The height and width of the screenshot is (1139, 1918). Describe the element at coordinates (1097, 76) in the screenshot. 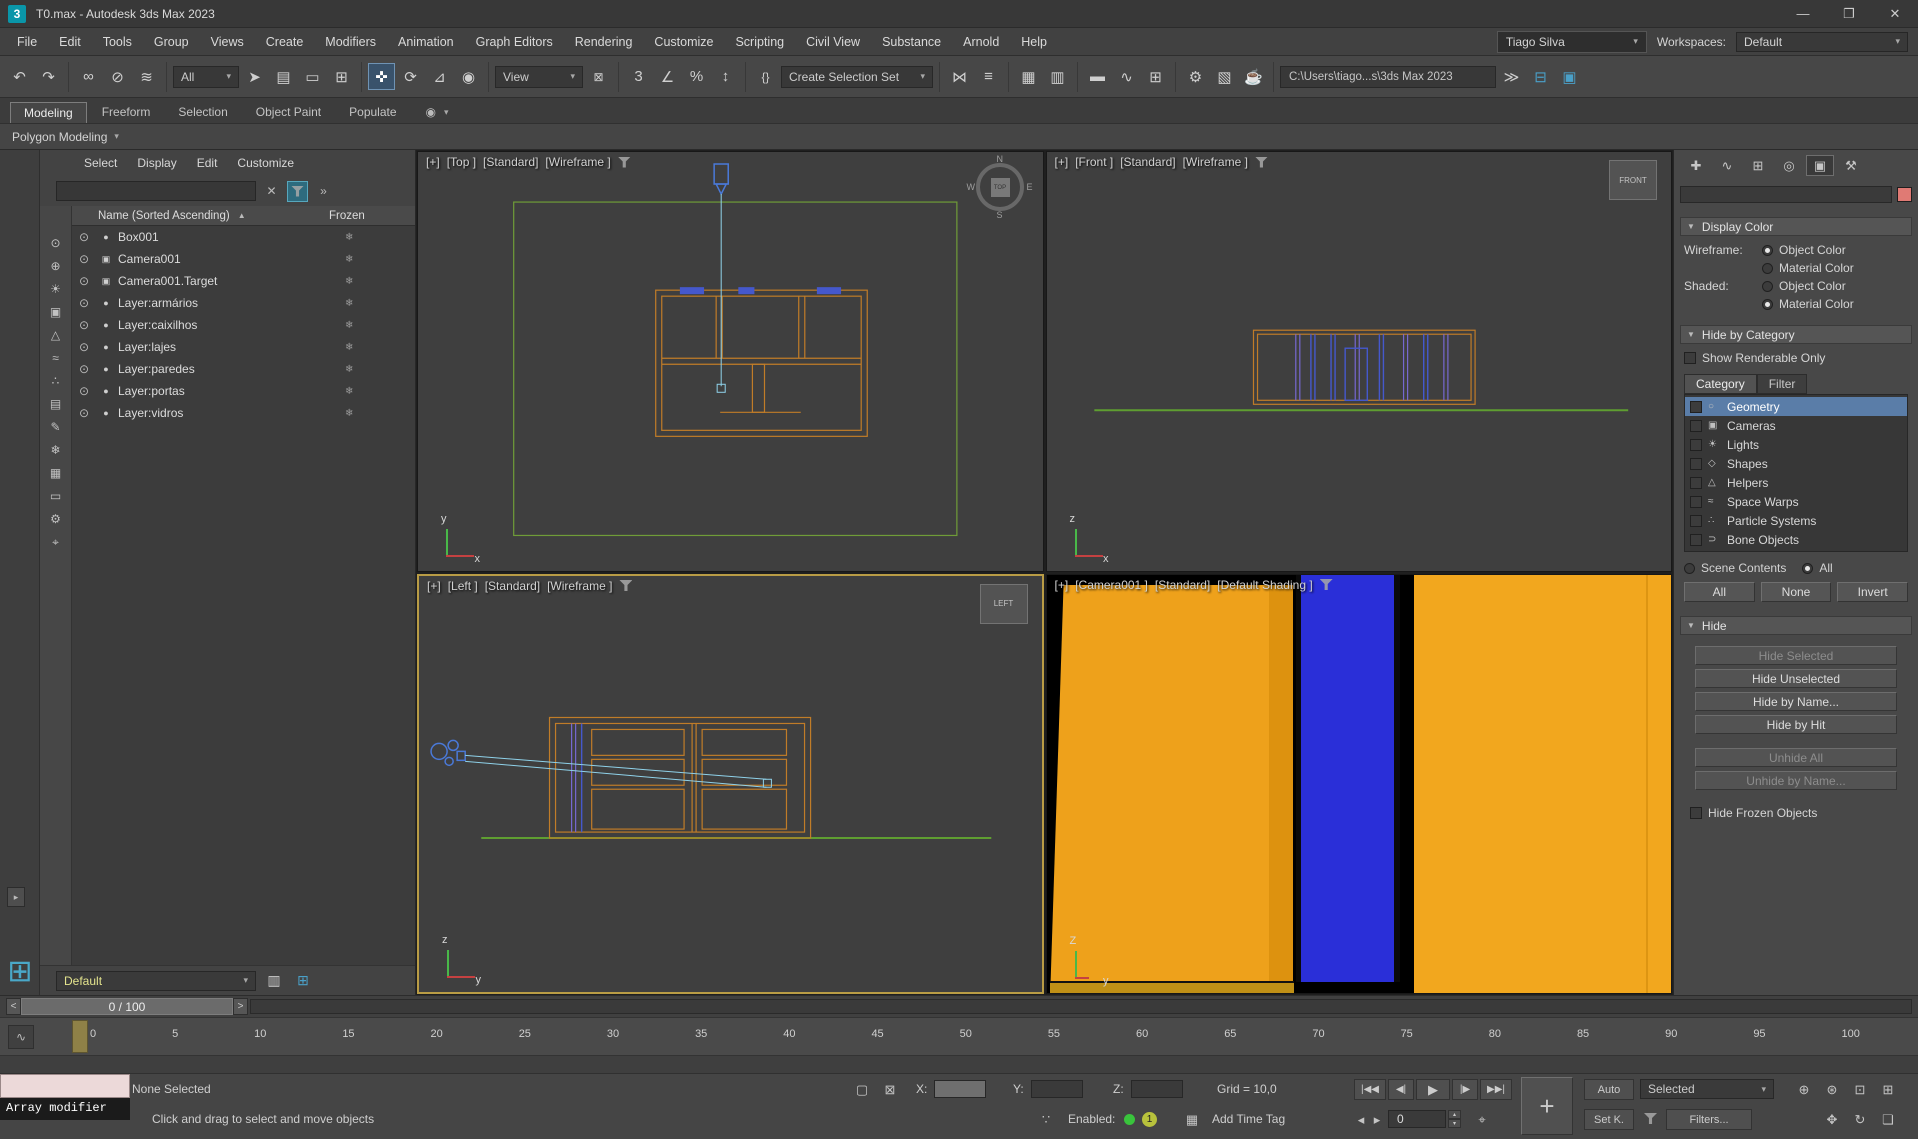

I see `toggle-ribbon-icon: ▬` at that location.